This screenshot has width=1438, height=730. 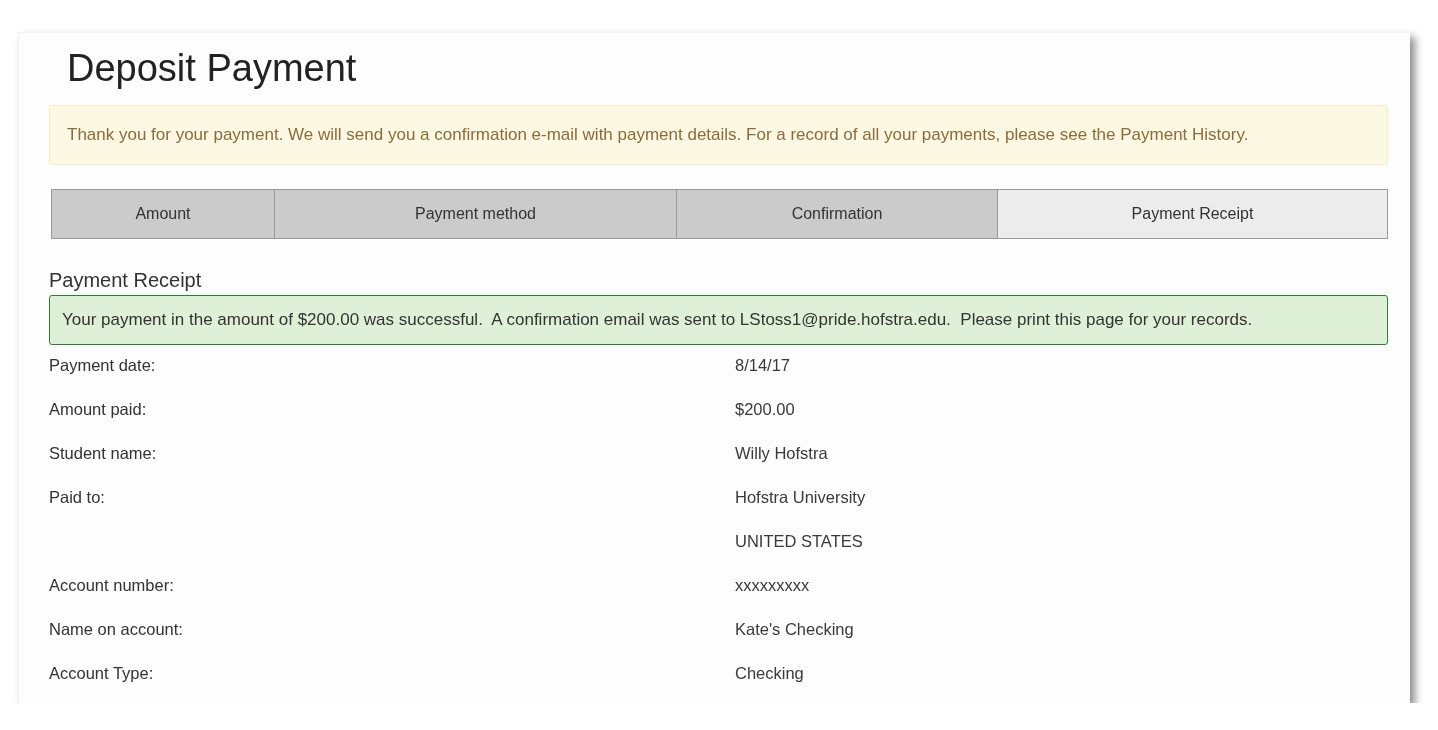 What do you see at coordinates (799, 541) in the screenshot?
I see `field-value: UNITED STATES` at bounding box center [799, 541].